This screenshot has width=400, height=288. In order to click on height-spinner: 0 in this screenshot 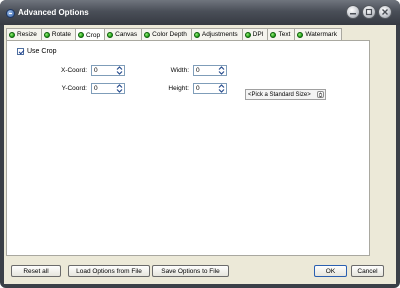, I will do `click(210, 88)`.